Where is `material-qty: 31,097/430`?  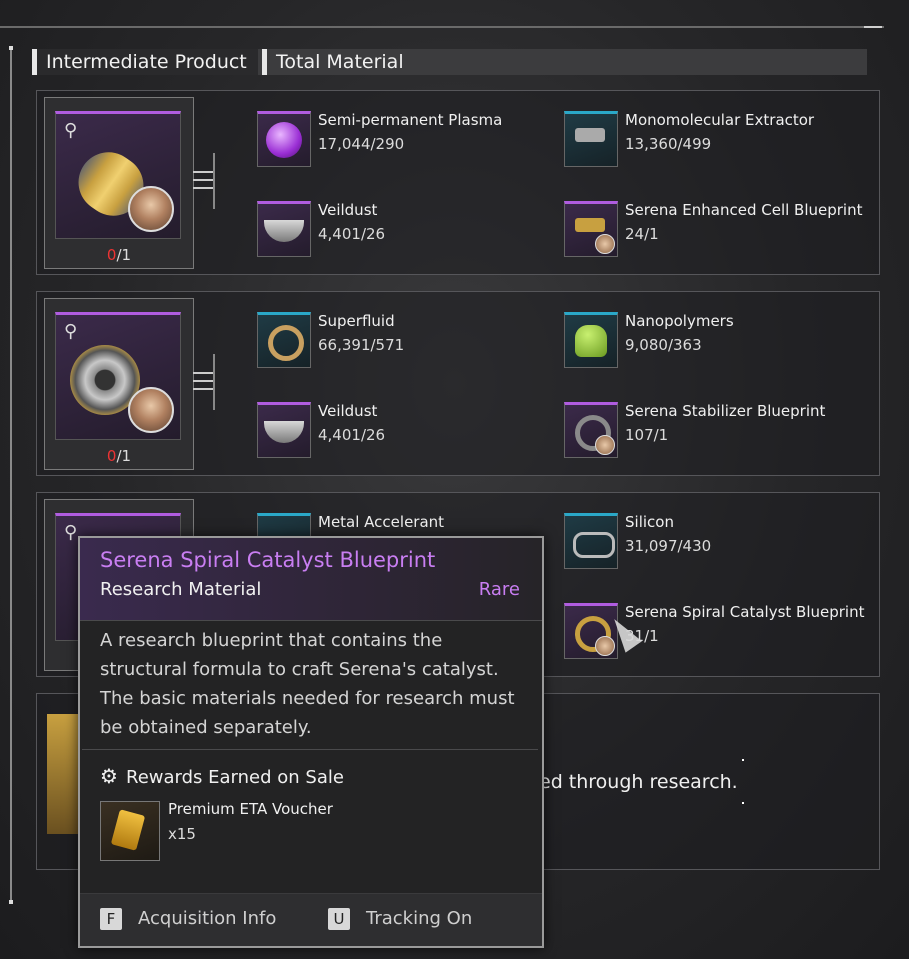 material-qty: 31,097/430 is located at coordinates (668, 546).